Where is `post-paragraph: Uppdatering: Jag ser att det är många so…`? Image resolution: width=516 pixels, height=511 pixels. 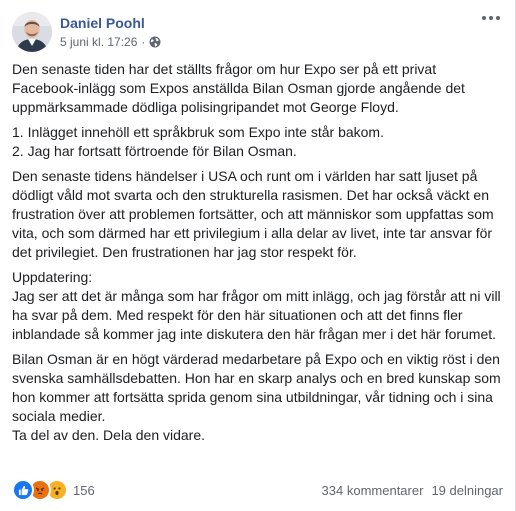
post-paragraph: Uppdatering: Jag ser att det är många so… is located at coordinates (256, 305).